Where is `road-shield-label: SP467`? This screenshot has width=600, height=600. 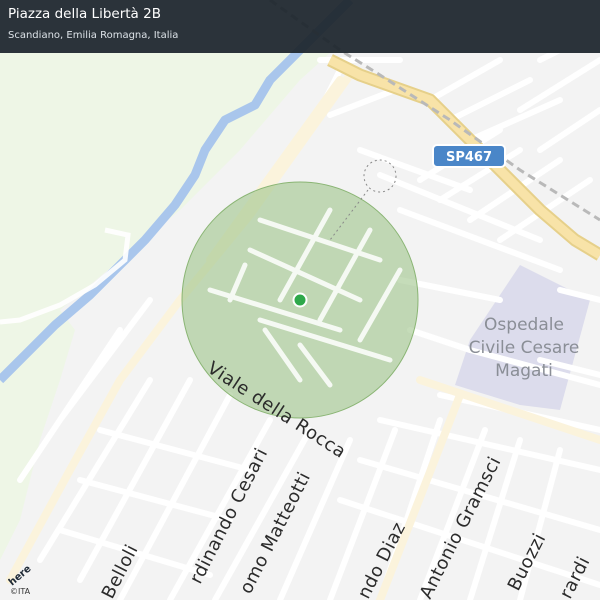 road-shield-label: SP467 is located at coordinates (469, 157).